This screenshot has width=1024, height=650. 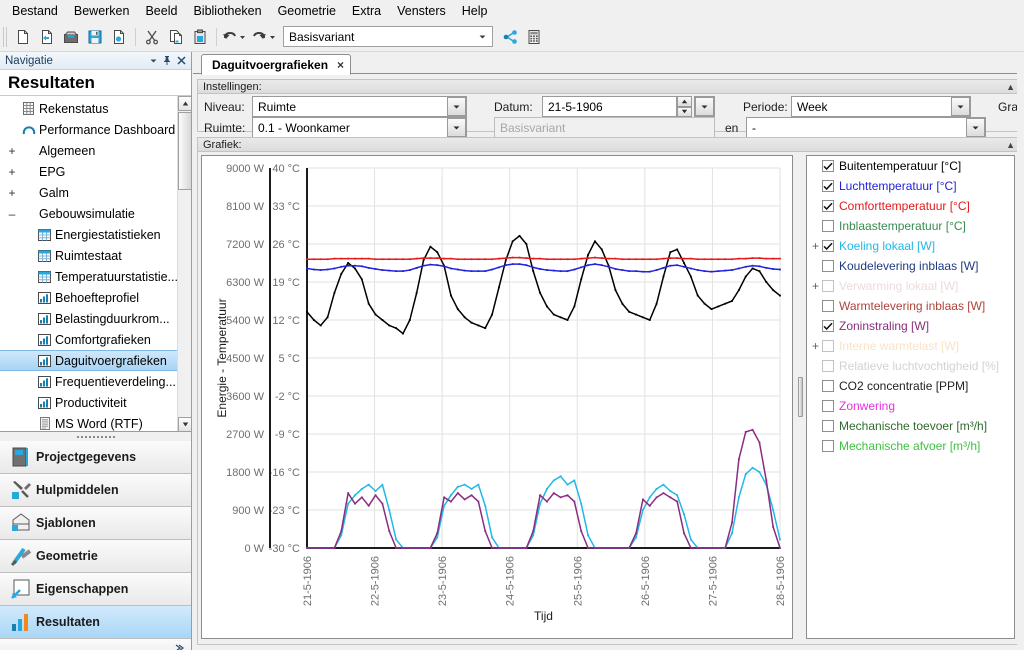 What do you see at coordinates (910, 186) in the screenshot?
I see `legend-item: Luchttemperatuur [°C]` at bounding box center [910, 186].